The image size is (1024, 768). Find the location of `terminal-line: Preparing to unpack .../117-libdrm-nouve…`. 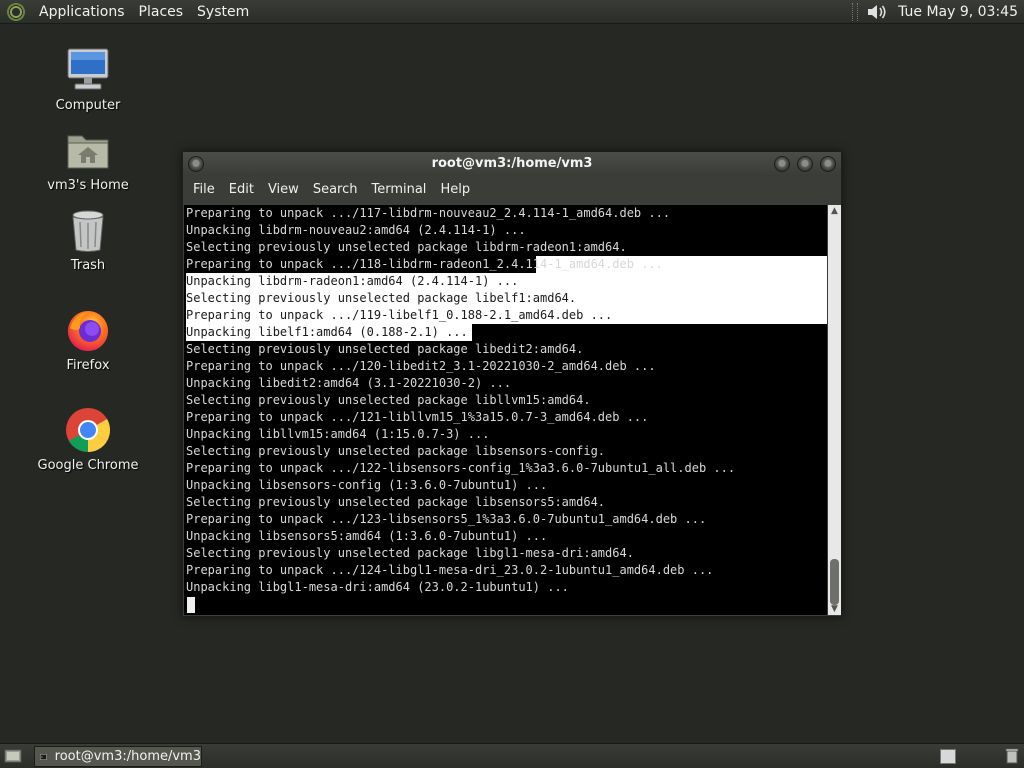

terminal-line: Preparing to unpack .../117-libdrm-nouve… is located at coordinates (428, 213).